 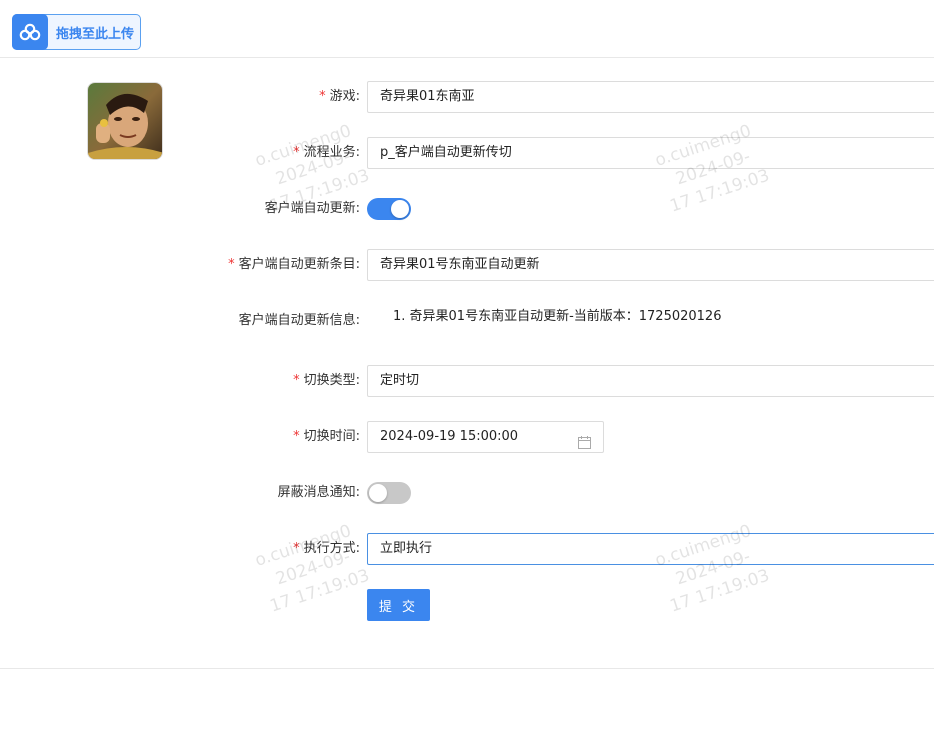 What do you see at coordinates (467, 57) in the screenshot?
I see `top-divider` at bounding box center [467, 57].